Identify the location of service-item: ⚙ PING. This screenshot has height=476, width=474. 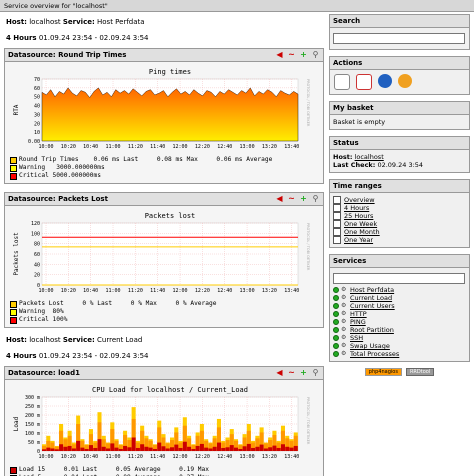
(399, 322).